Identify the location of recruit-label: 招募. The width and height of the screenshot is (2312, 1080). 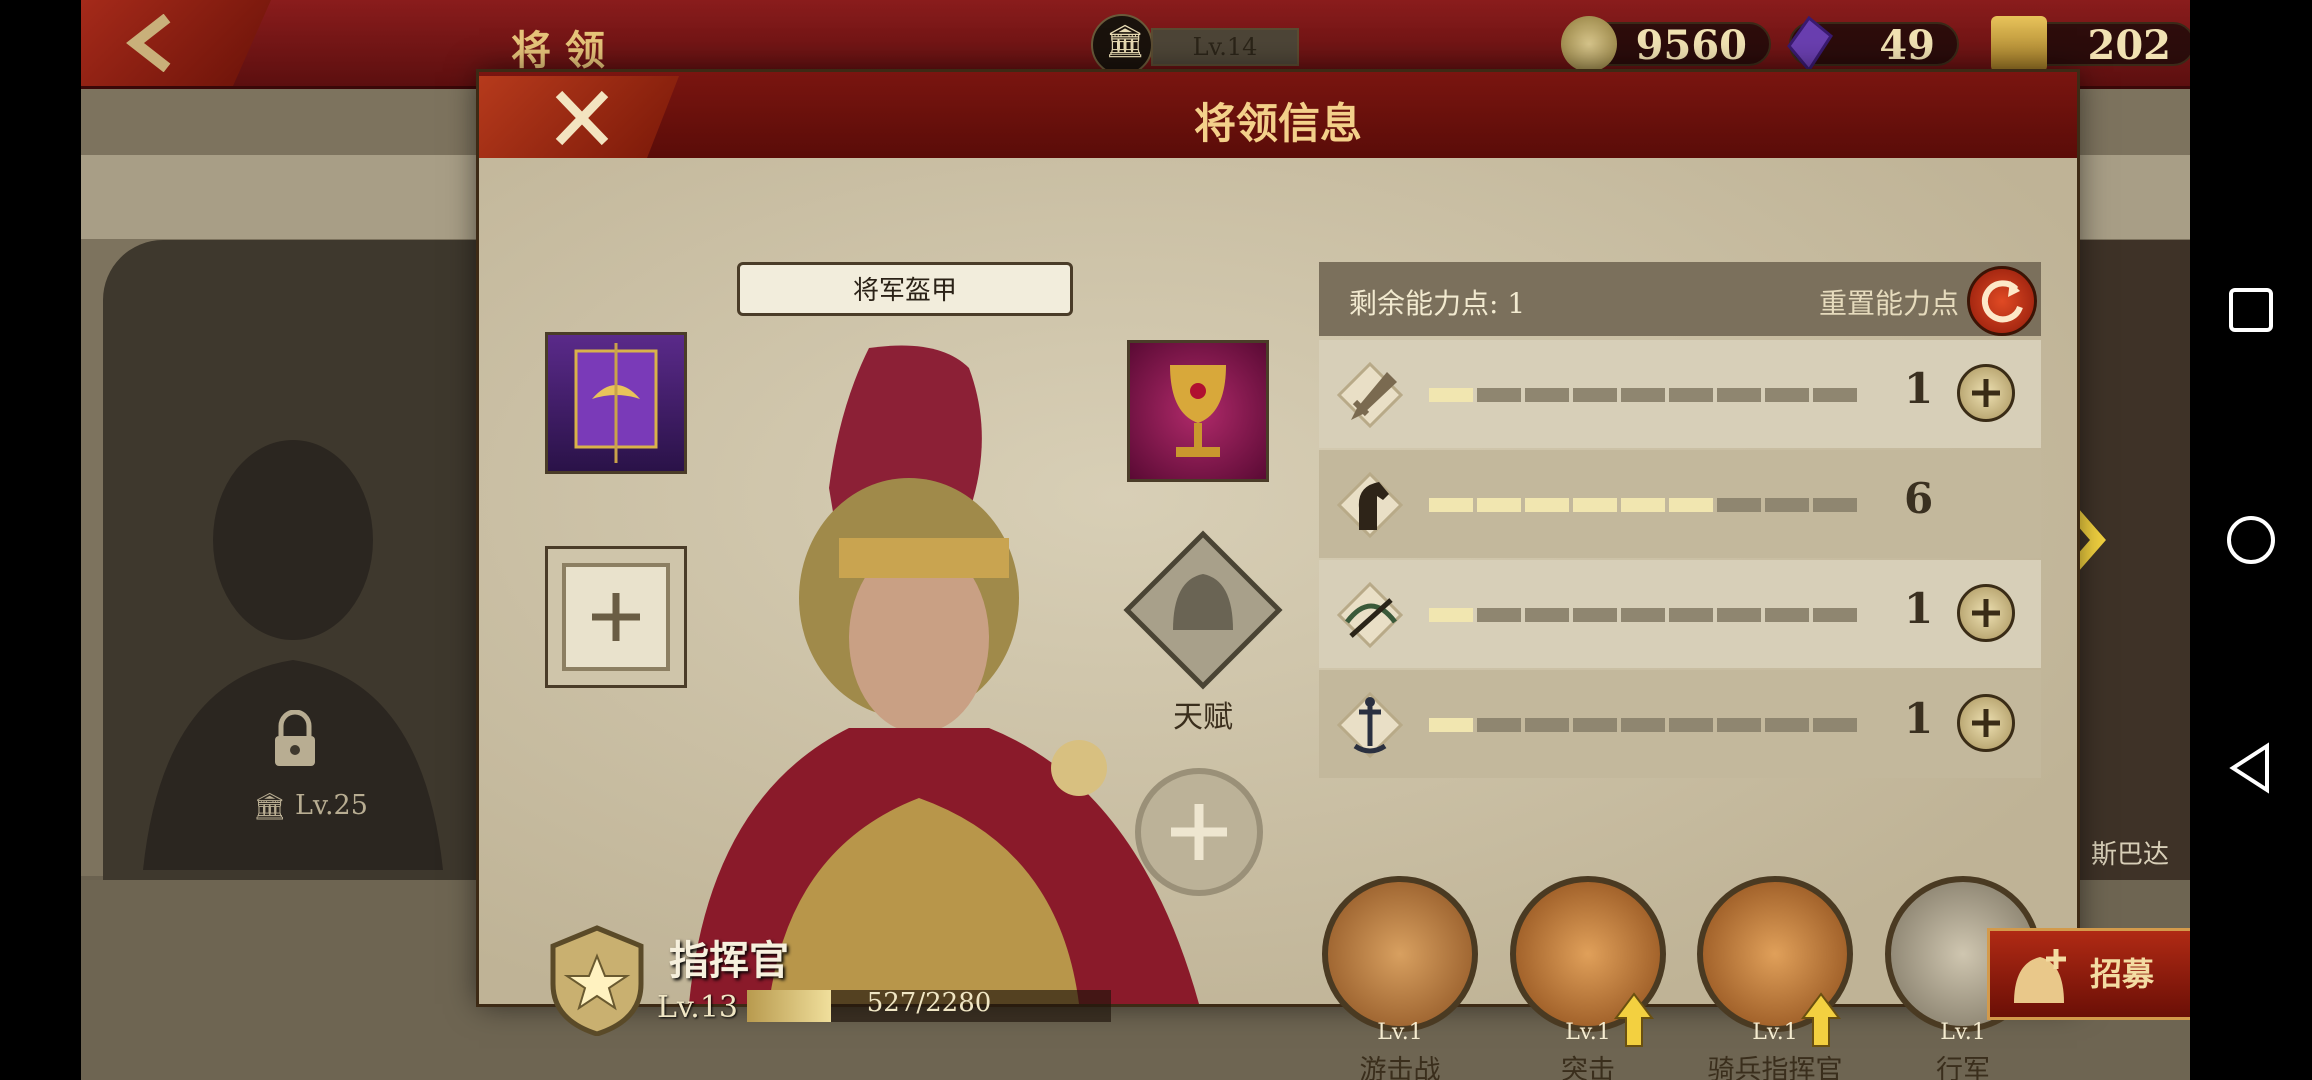
(2122, 974).